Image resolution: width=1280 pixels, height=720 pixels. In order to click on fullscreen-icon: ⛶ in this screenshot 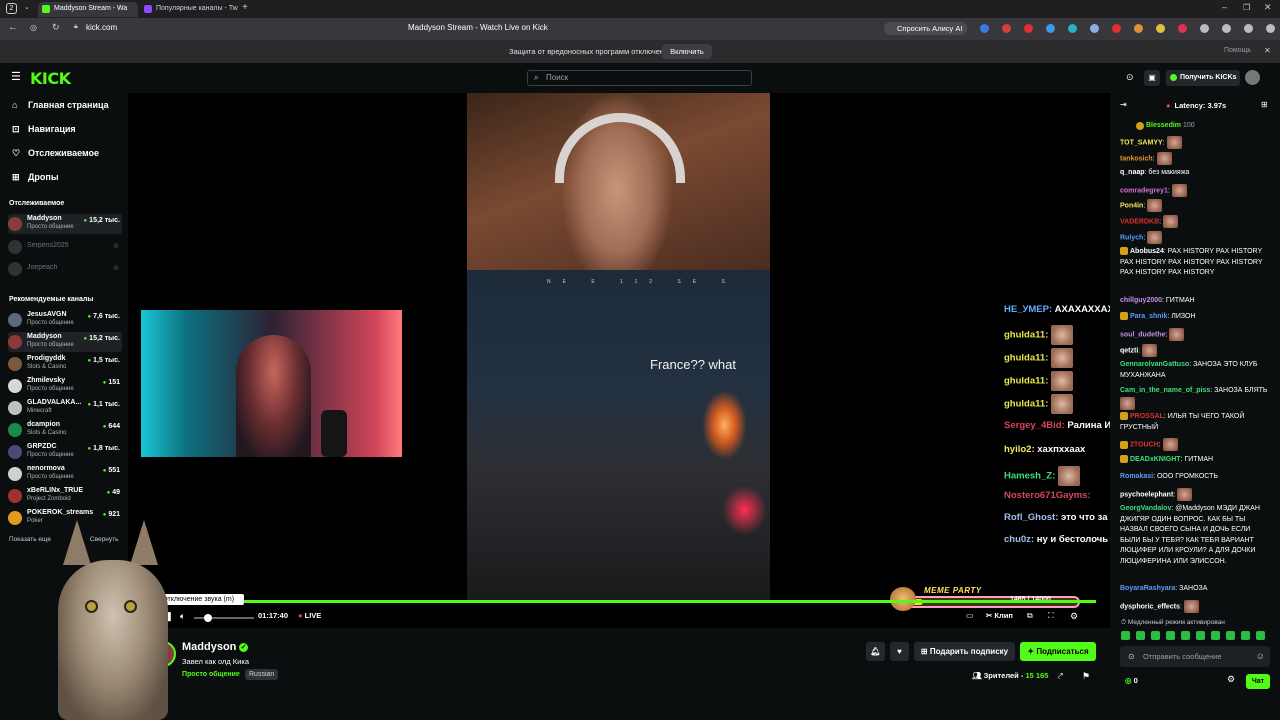, I will do `click(1051, 616)`.